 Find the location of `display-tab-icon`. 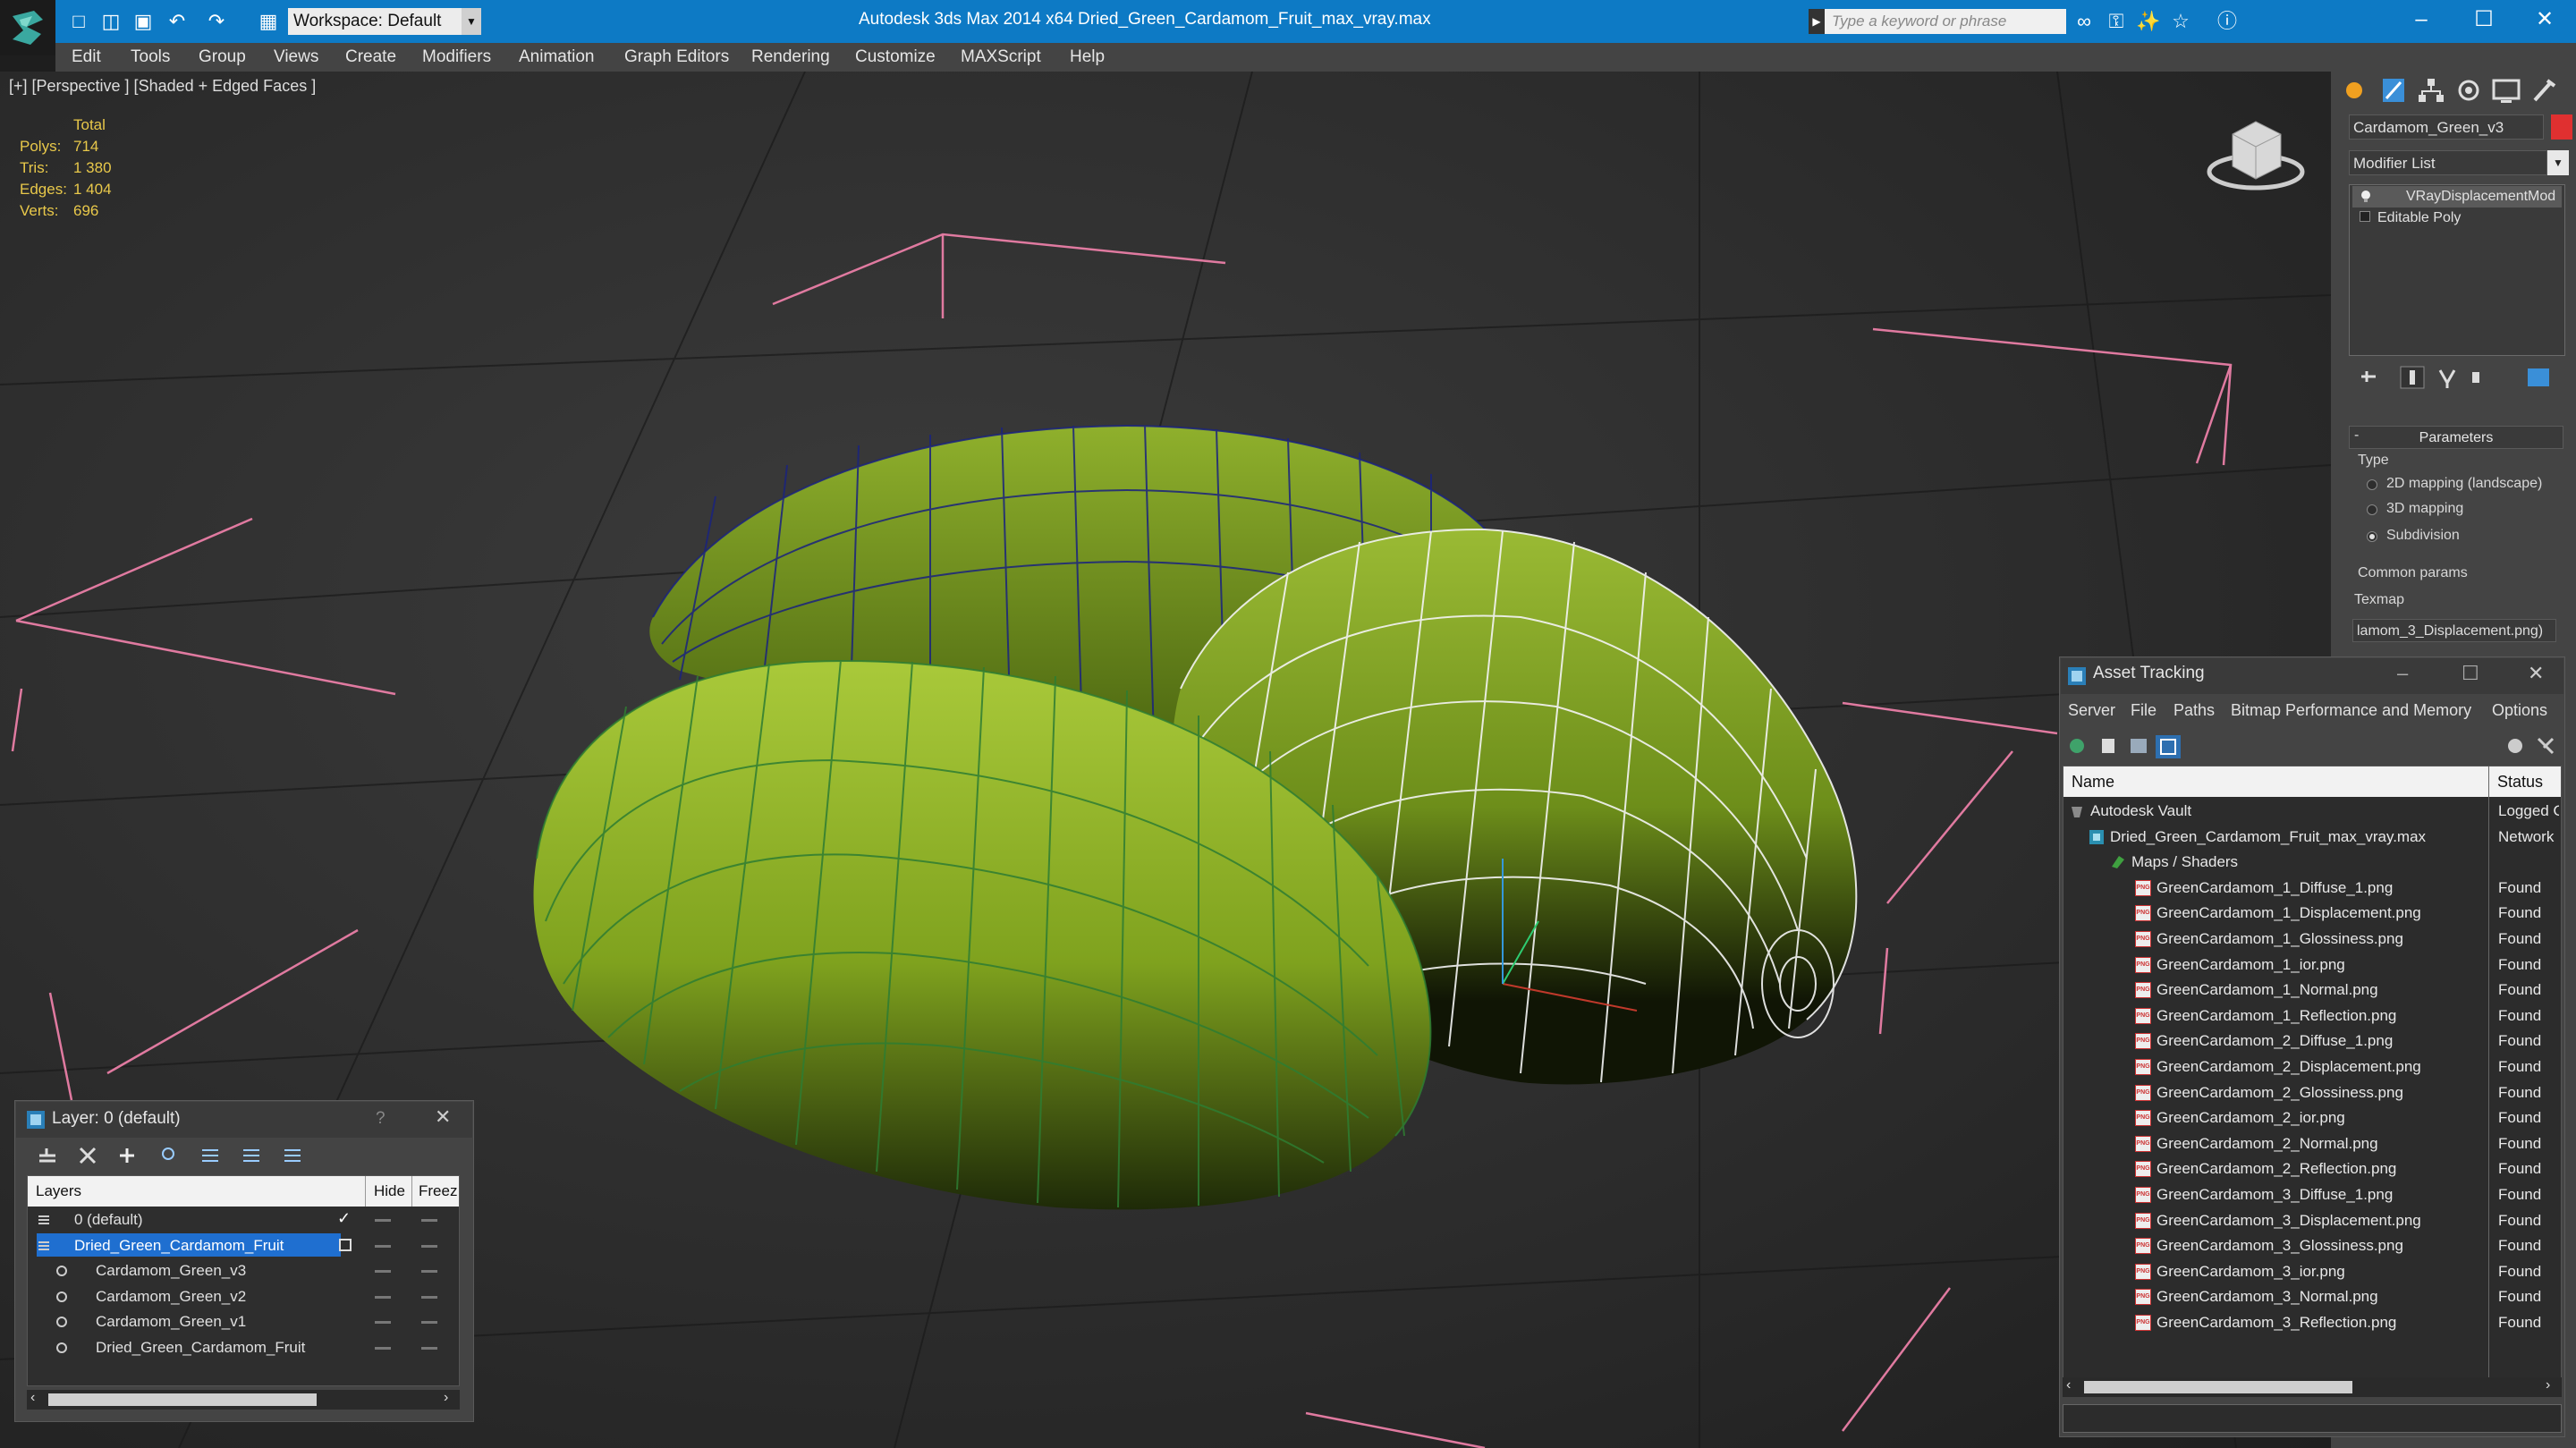

display-tab-icon is located at coordinates (2506, 90).